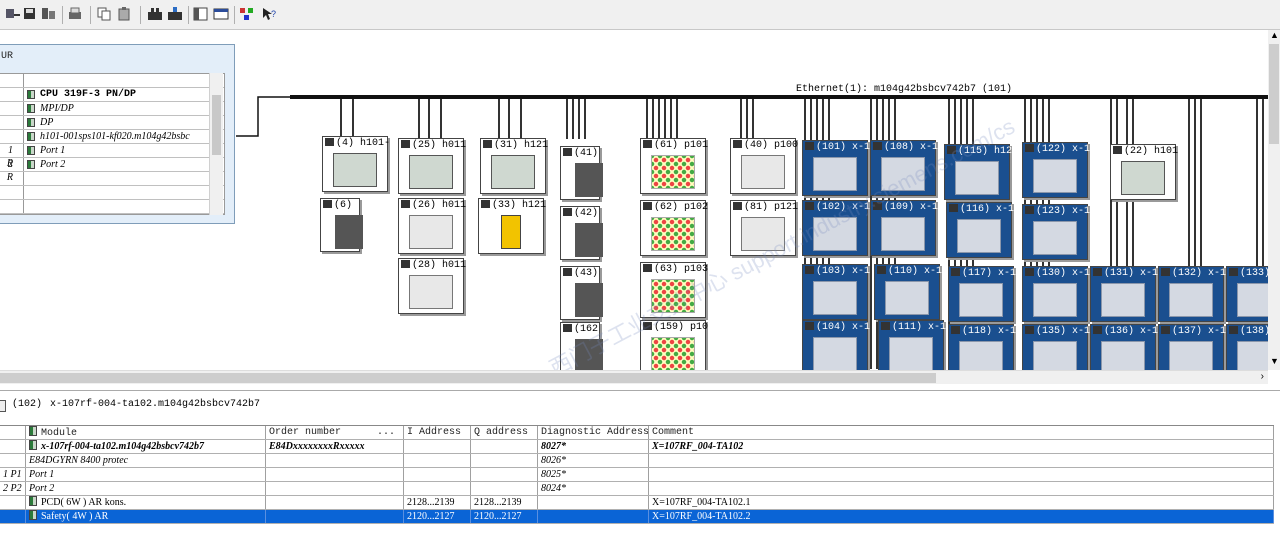  I want to click on vertical-scrollbar-thumb, so click(1274, 94).